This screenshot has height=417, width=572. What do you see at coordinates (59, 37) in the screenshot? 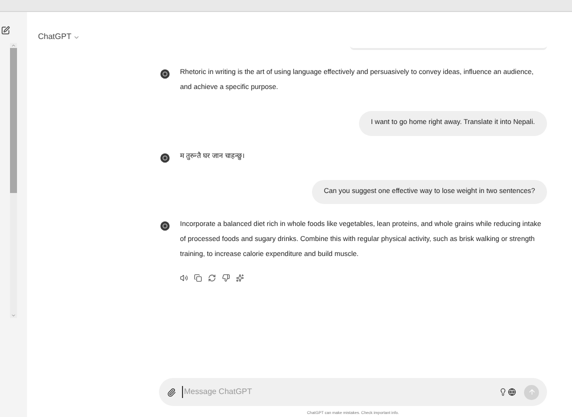
I see `model-selector: ChatGPT` at bounding box center [59, 37].